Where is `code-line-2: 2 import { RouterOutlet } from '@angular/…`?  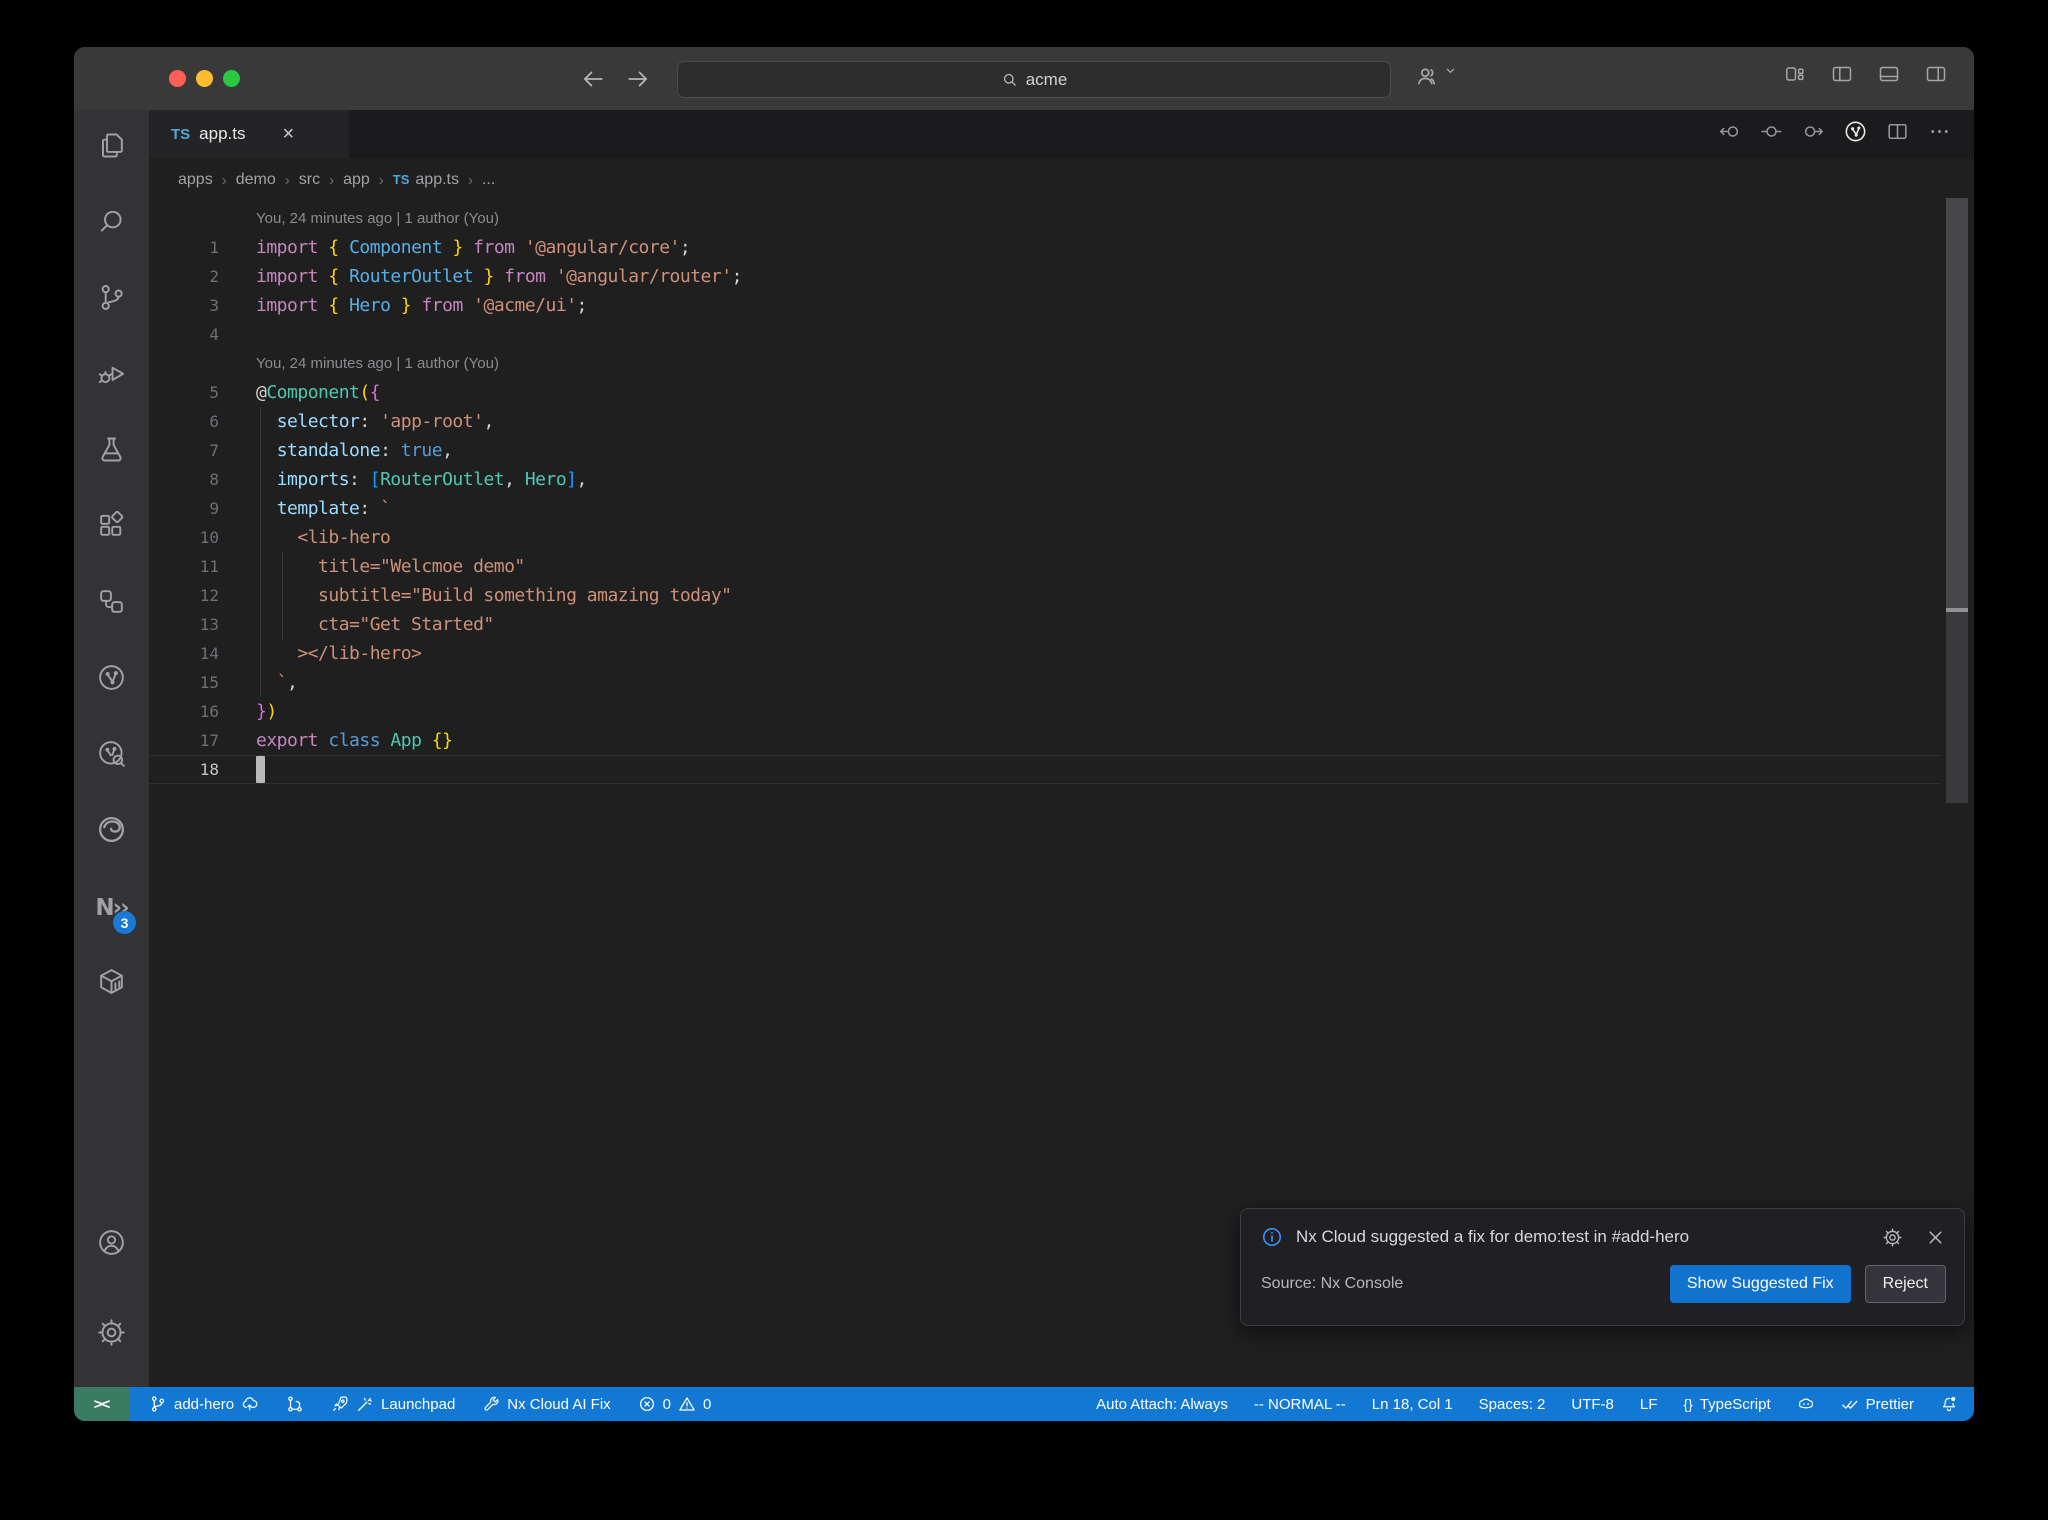
code-line-2: 2 import { RouterOutlet } from '@angular/… is located at coordinates (1044, 276).